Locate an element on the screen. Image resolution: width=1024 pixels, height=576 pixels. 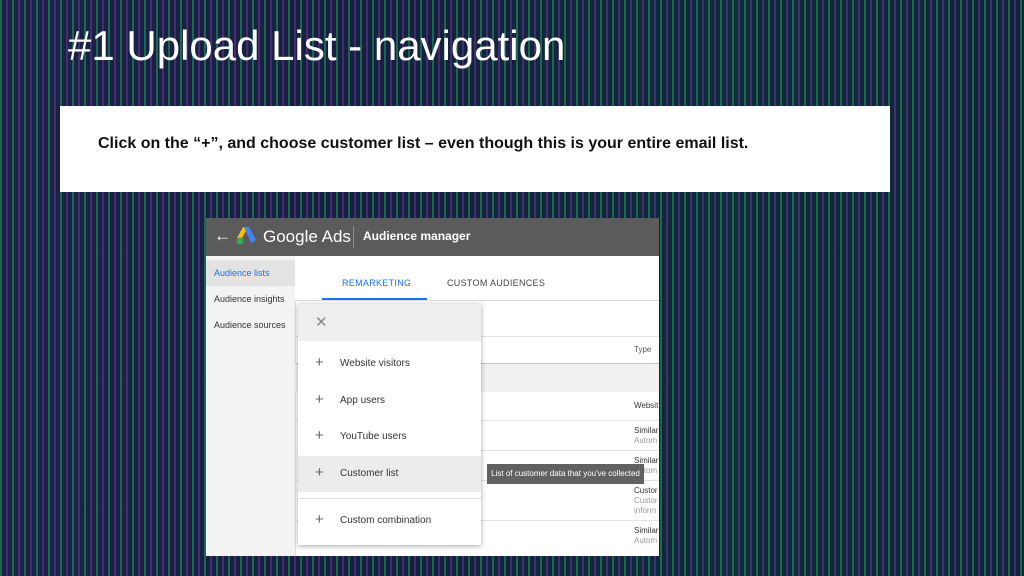
menu-item-app-users: + App users is located at coordinates (389, 401).